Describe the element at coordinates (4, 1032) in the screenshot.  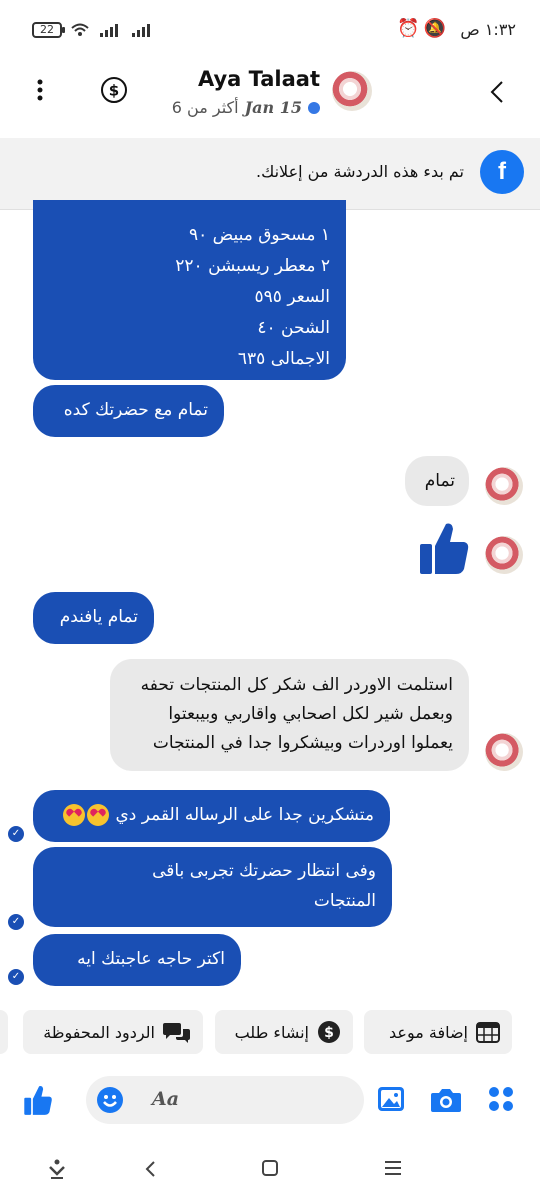
I see `quick-reply-chip-partial` at that location.